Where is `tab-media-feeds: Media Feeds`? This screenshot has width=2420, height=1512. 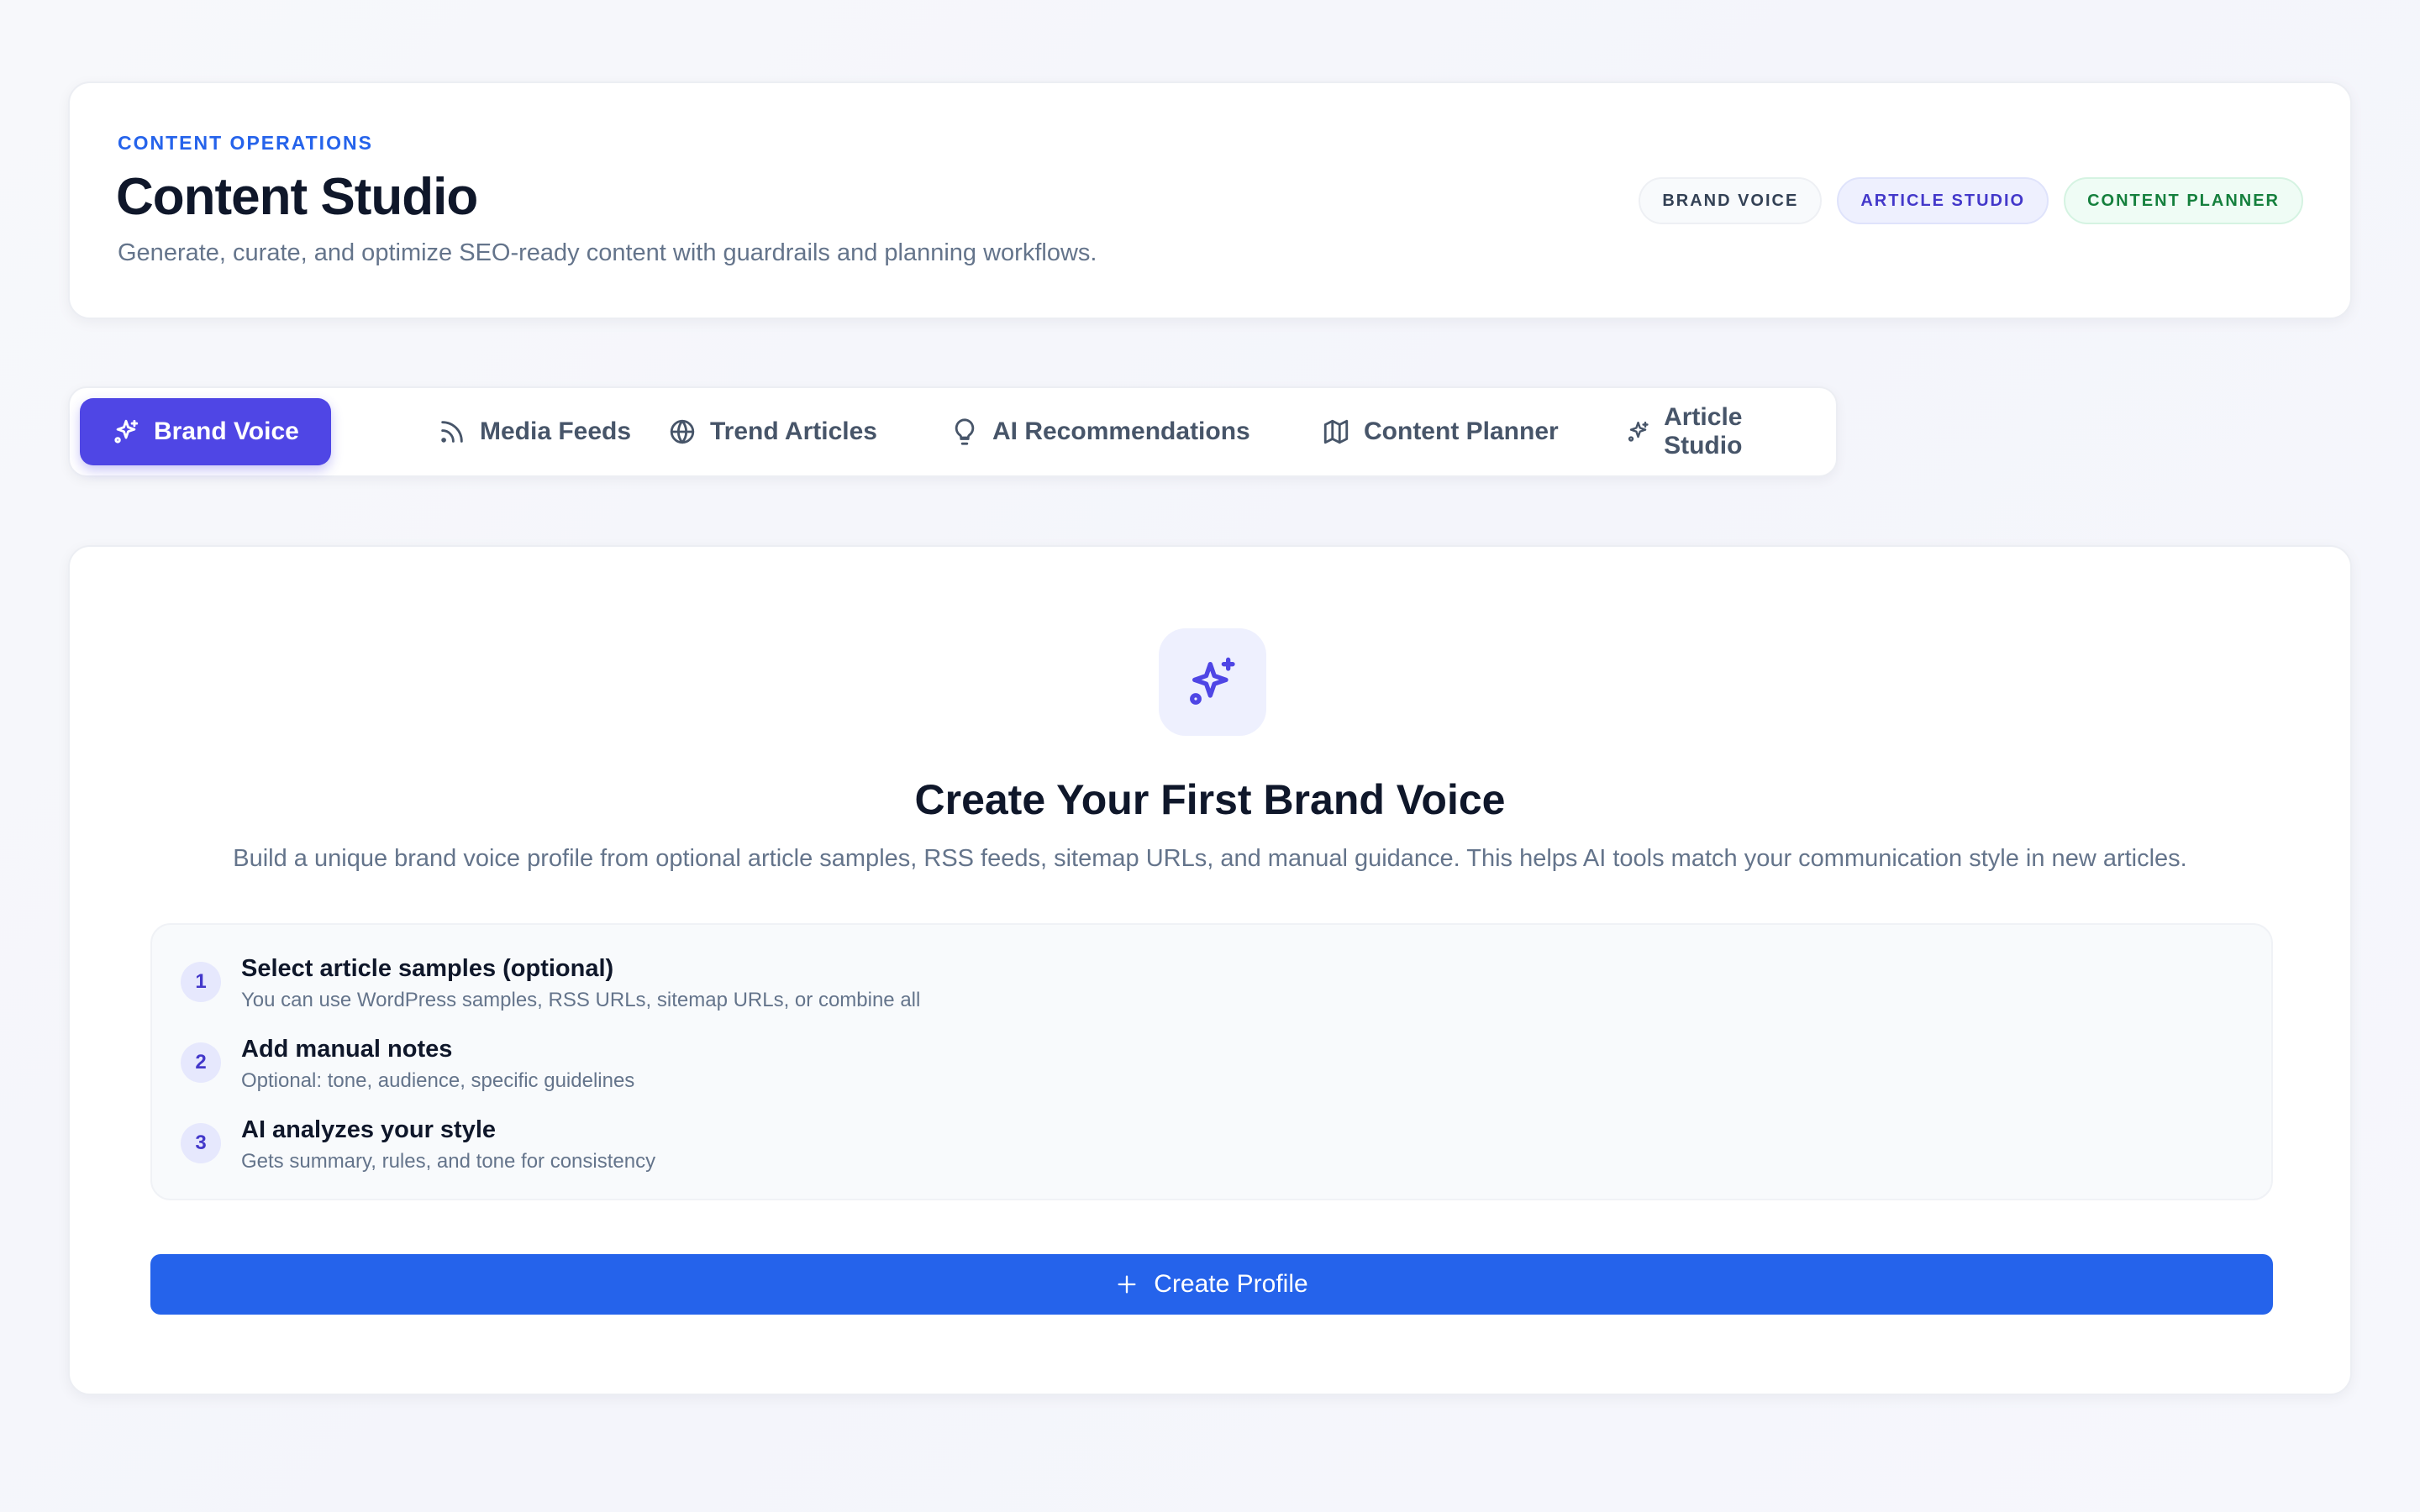
tab-media-feeds: Media Feeds is located at coordinates (534, 431).